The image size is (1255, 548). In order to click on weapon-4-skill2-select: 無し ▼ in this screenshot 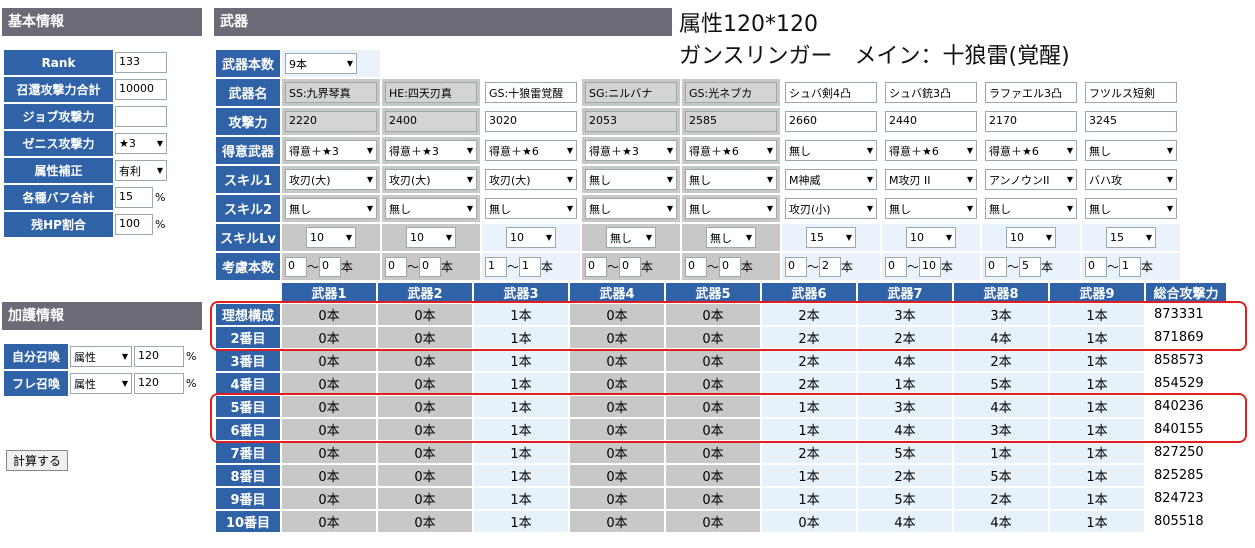, I will do `click(631, 208)`.